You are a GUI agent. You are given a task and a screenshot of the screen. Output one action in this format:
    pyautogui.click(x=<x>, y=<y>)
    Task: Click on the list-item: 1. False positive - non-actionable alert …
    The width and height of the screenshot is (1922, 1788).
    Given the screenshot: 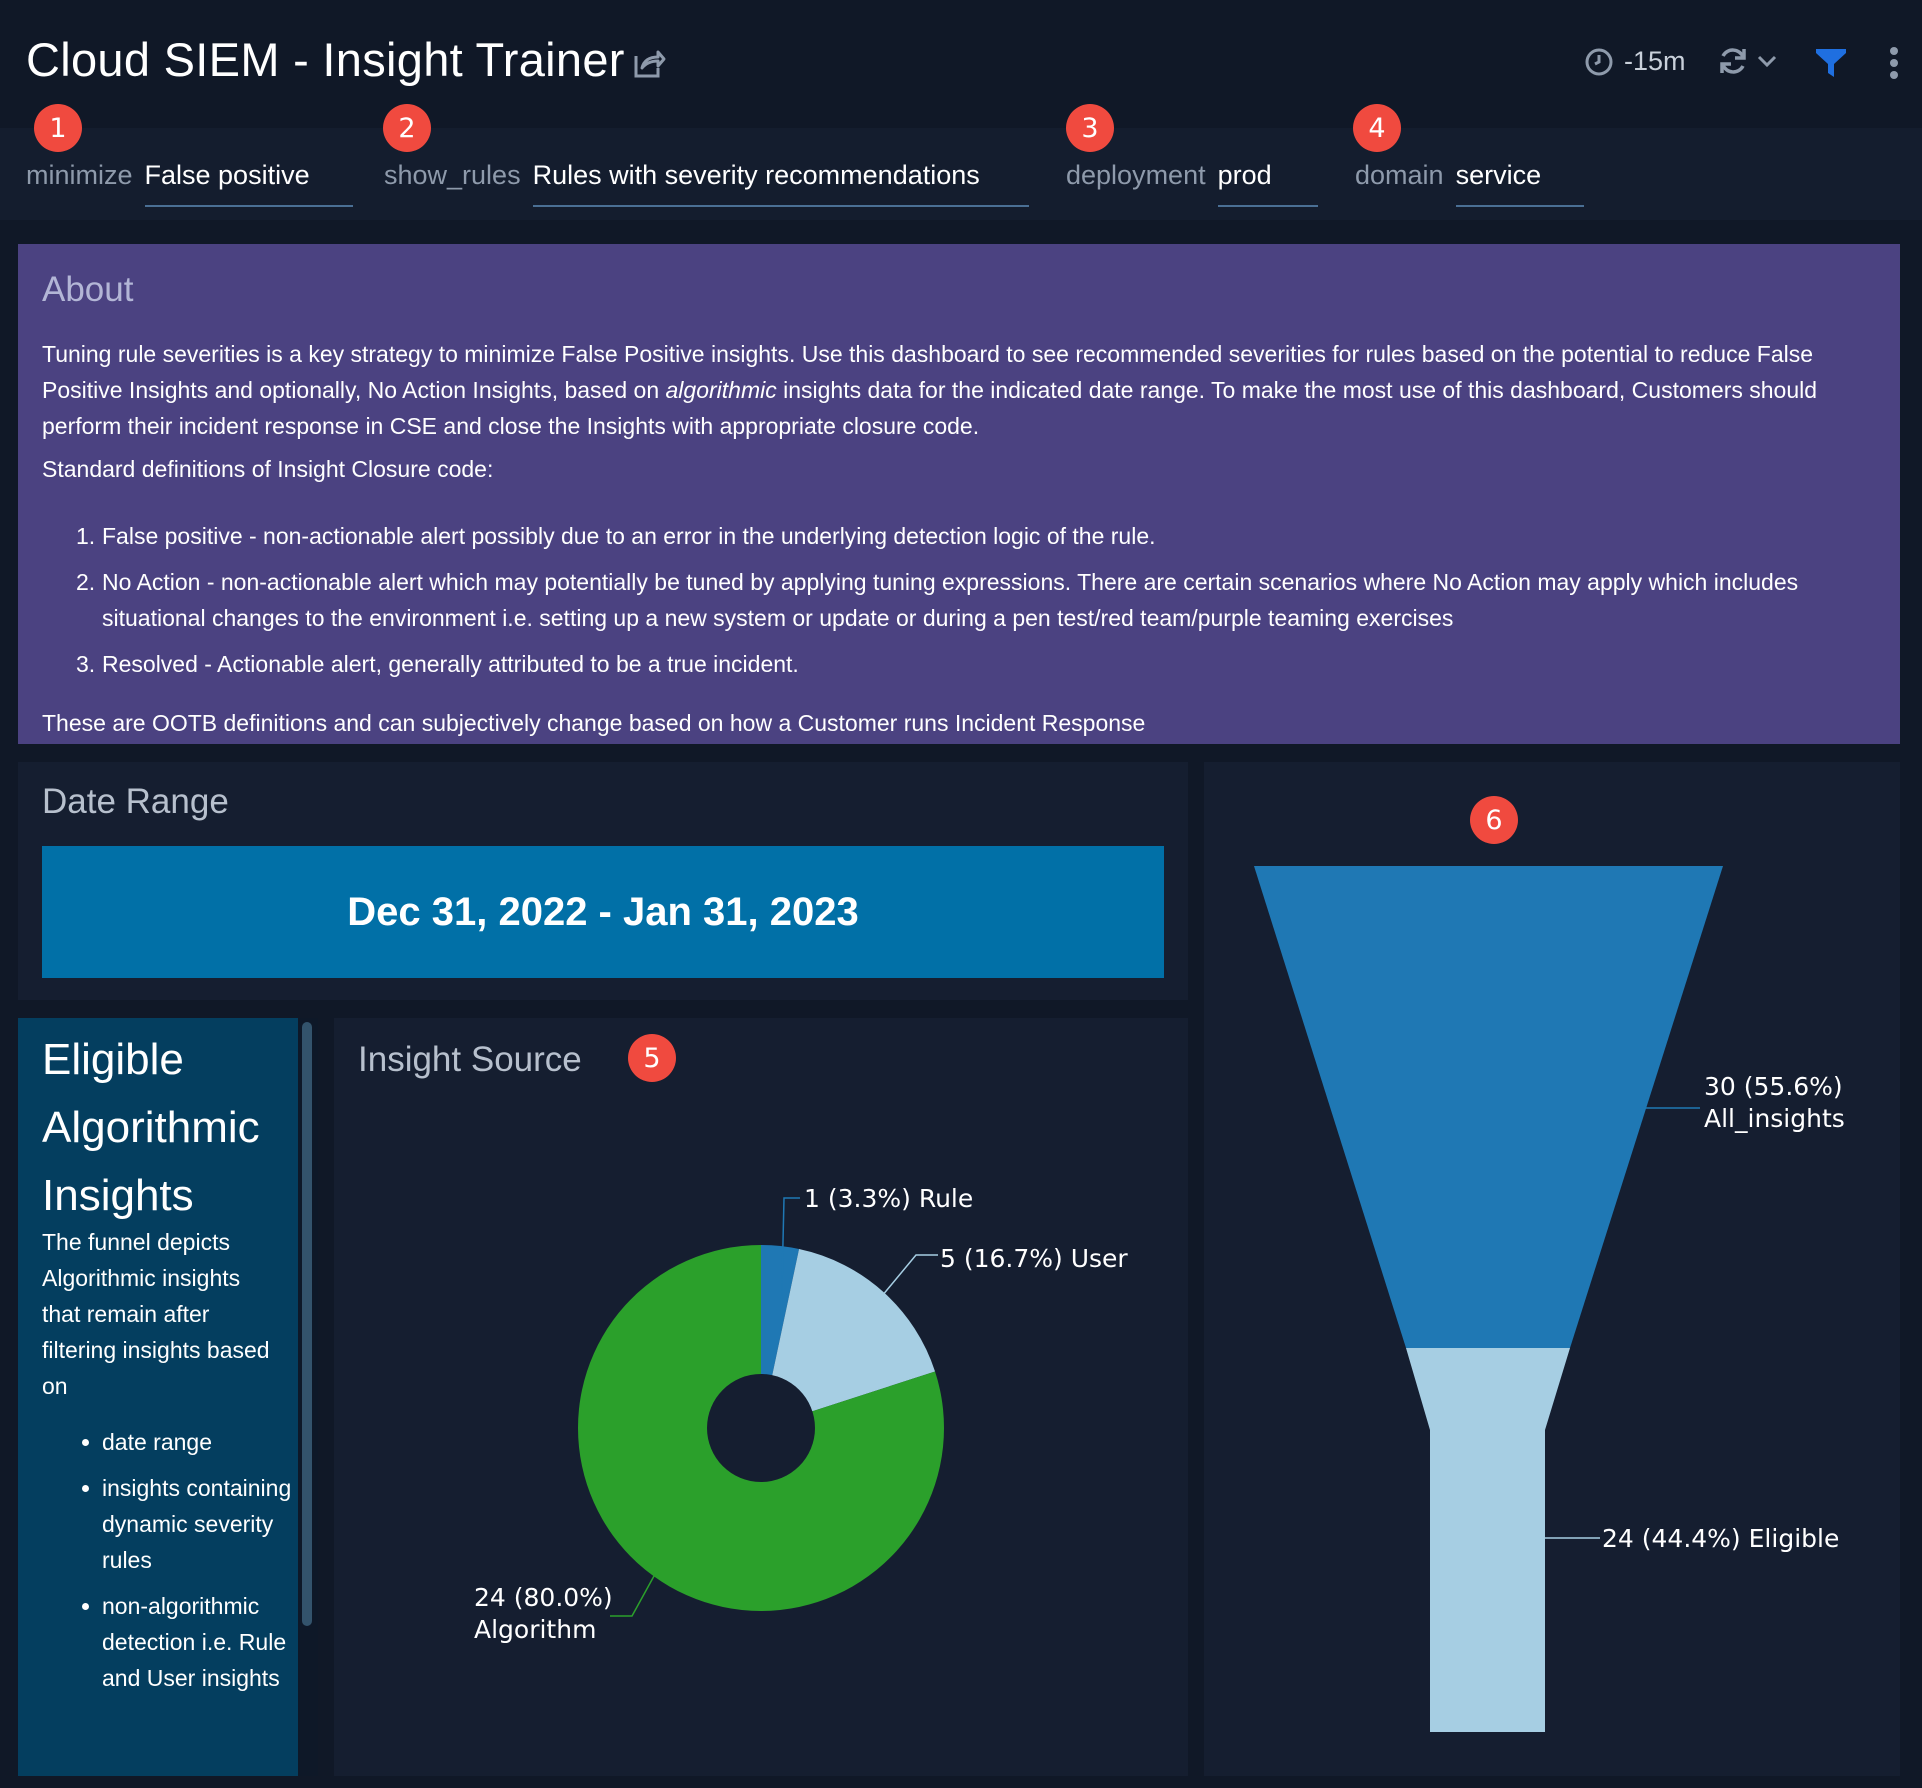 What is the action you would take?
    pyautogui.click(x=616, y=536)
    